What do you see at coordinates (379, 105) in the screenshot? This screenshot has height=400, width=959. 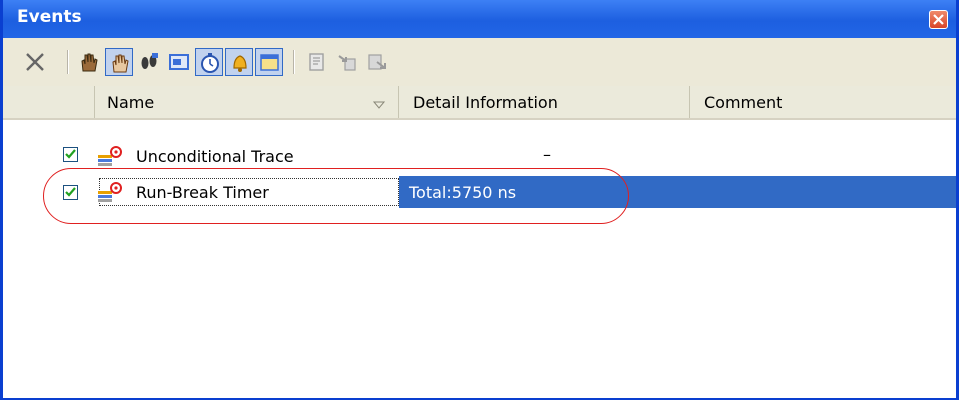 I see `sort-descending-icon` at bounding box center [379, 105].